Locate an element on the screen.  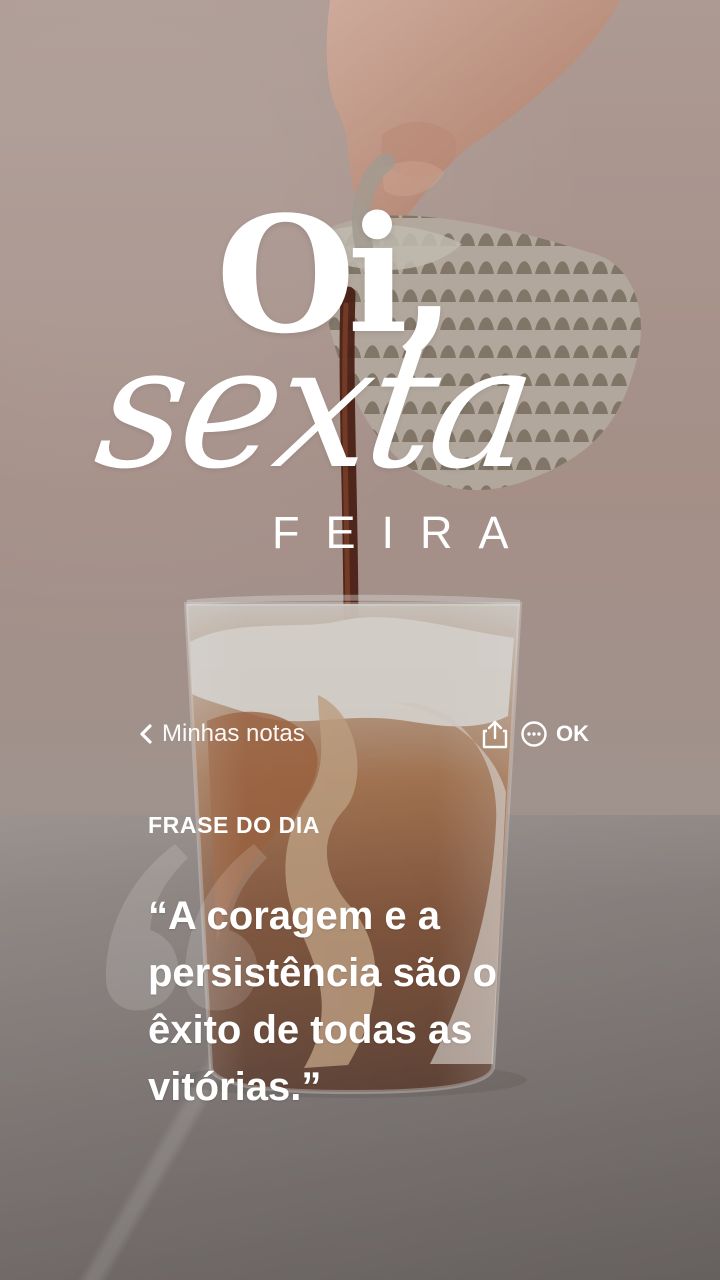
more-options-icon is located at coordinates (534, 734).